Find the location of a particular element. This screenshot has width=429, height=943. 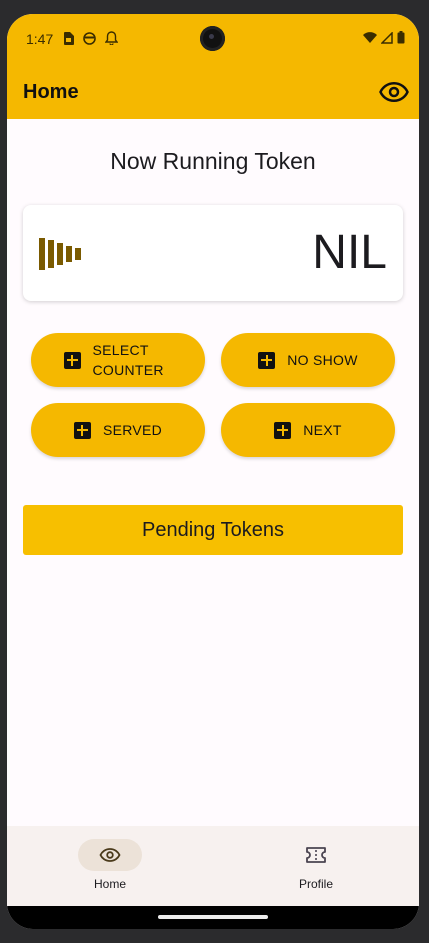

signal-icon is located at coordinates (387, 37).